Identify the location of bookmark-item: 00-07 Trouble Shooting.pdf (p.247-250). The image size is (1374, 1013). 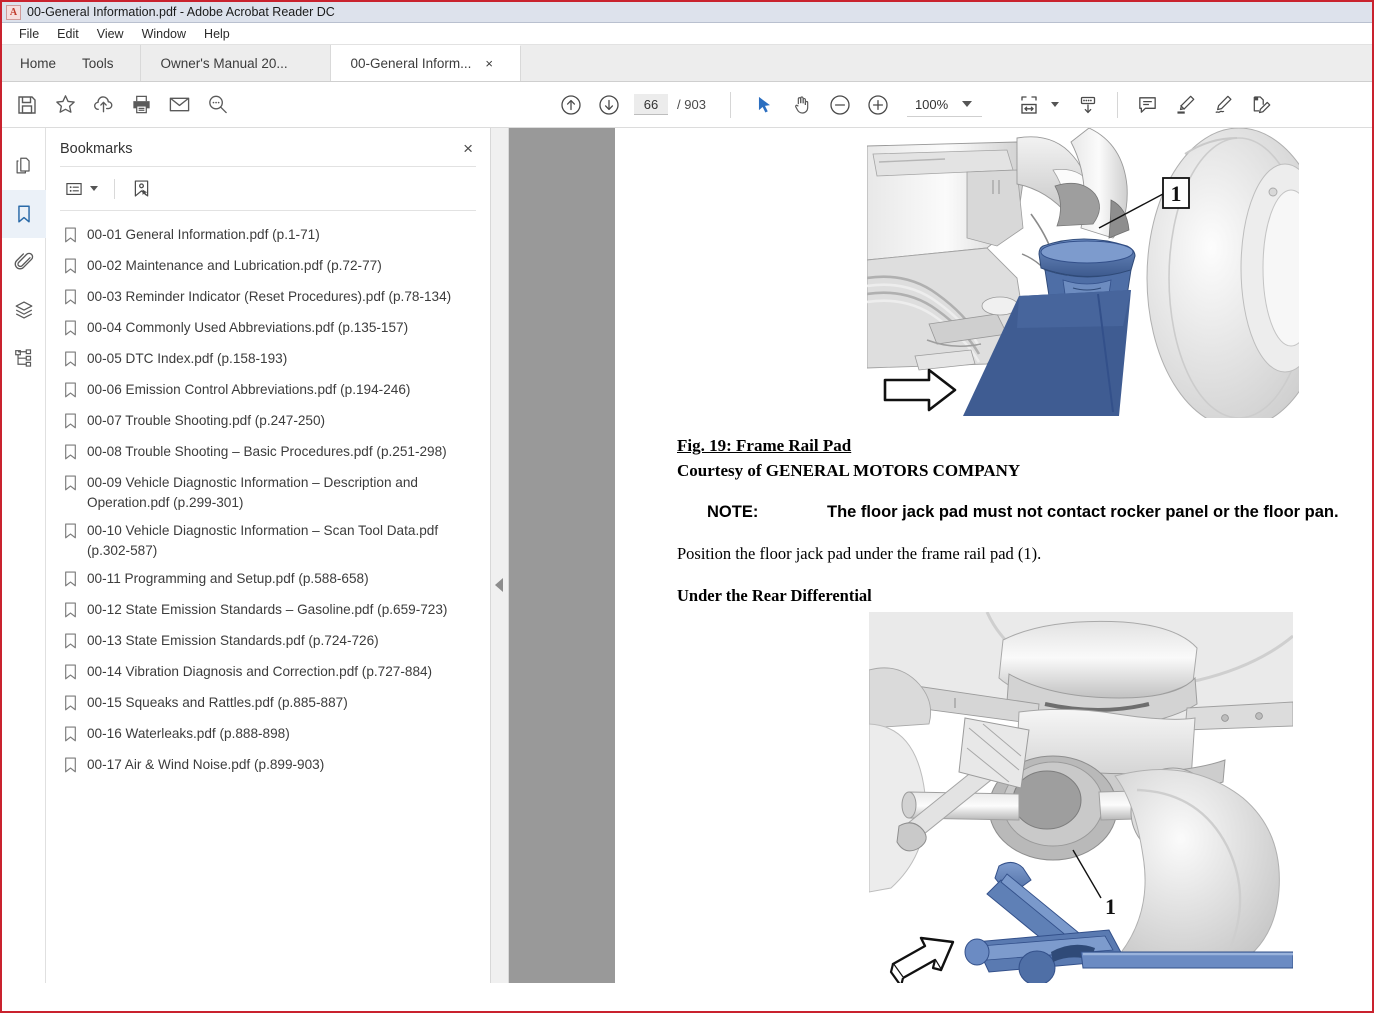
(268, 422).